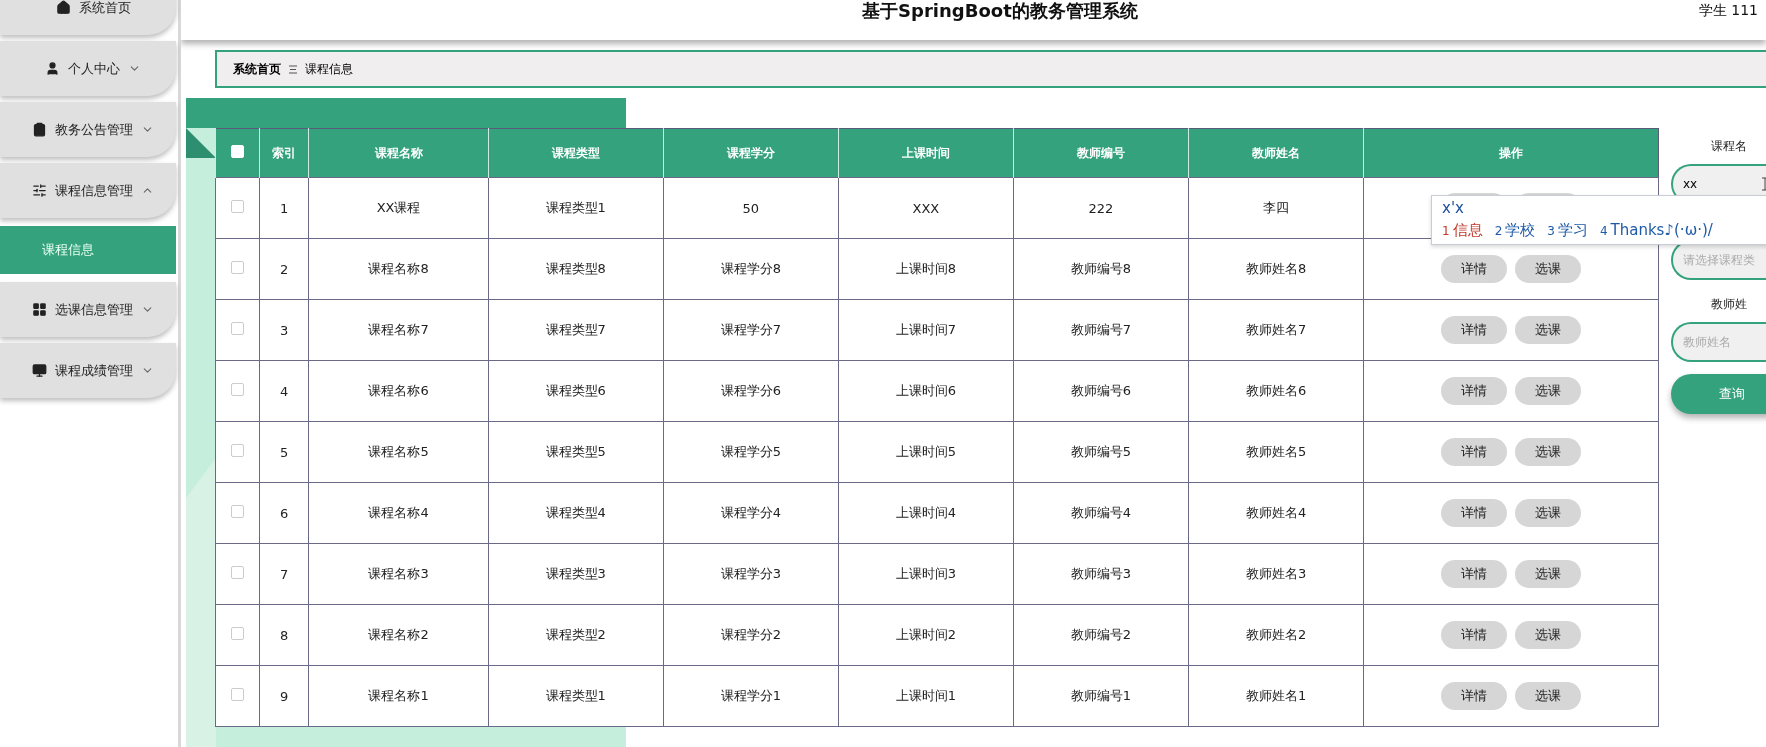 This screenshot has width=1766, height=747. Describe the element at coordinates (398, 208) in the screenshot. I see `table-cell: XX课程` at that location.